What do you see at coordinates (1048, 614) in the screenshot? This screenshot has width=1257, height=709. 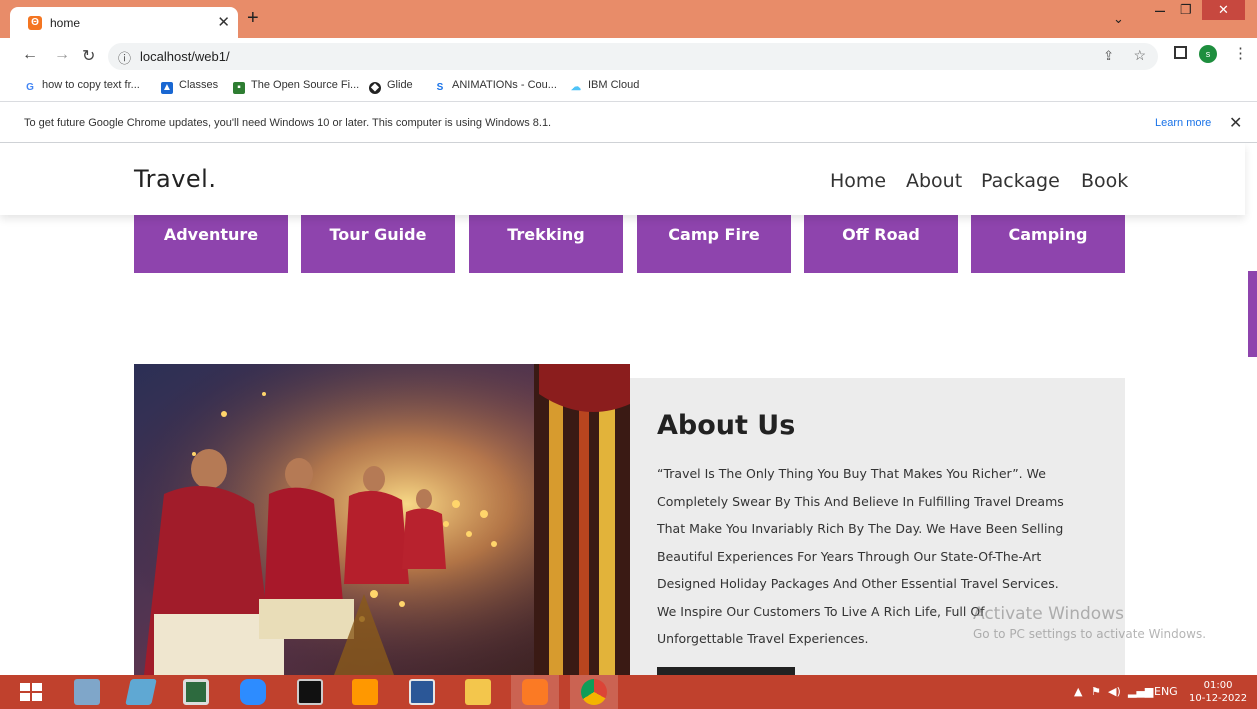 I see `activate-windows-watermark: Activate Windows` at bounding box center [1048, 614].